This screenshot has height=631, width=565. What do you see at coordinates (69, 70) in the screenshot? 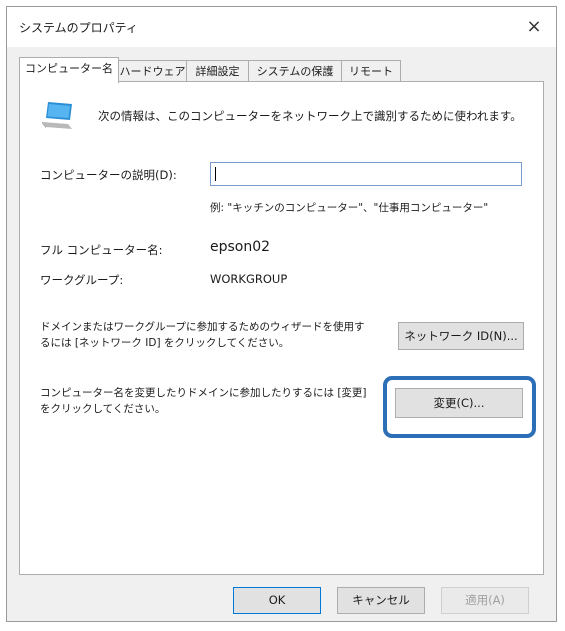
I see `tab-computer-name: コンピューター名` at bounding box center [69, 70].